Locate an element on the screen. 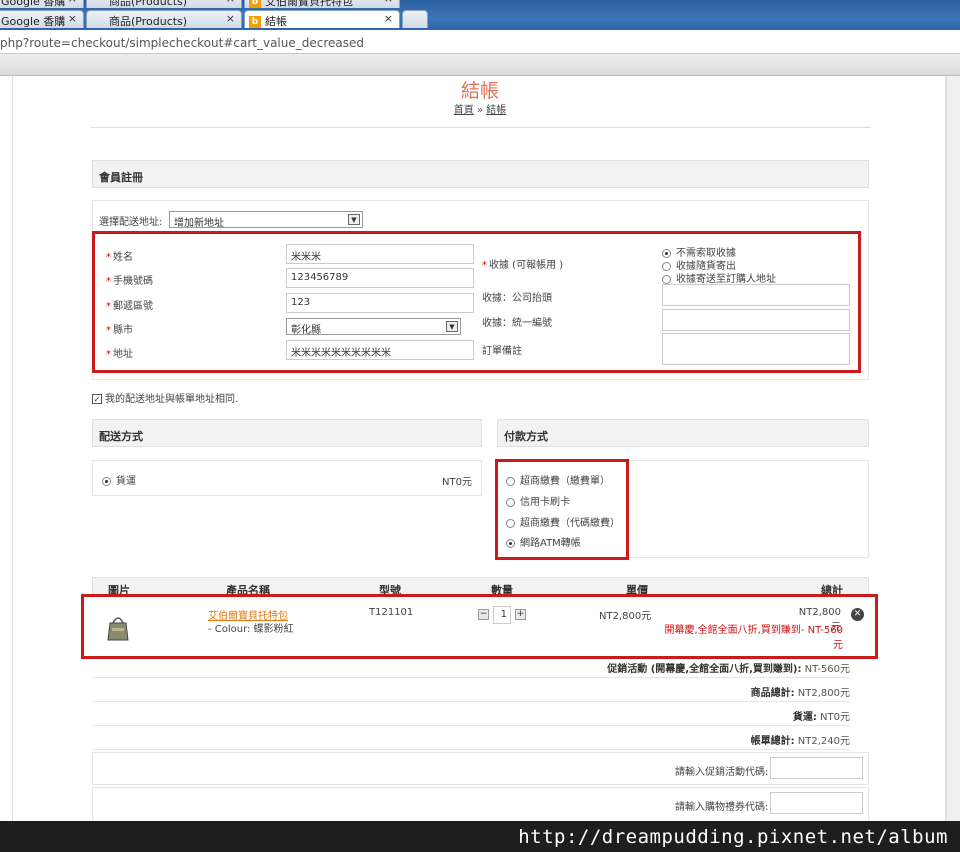 This screenshot has width=960, height=852. payment-option-credit-card: 信用卡刷卡 is located at coordinates (538, 500).